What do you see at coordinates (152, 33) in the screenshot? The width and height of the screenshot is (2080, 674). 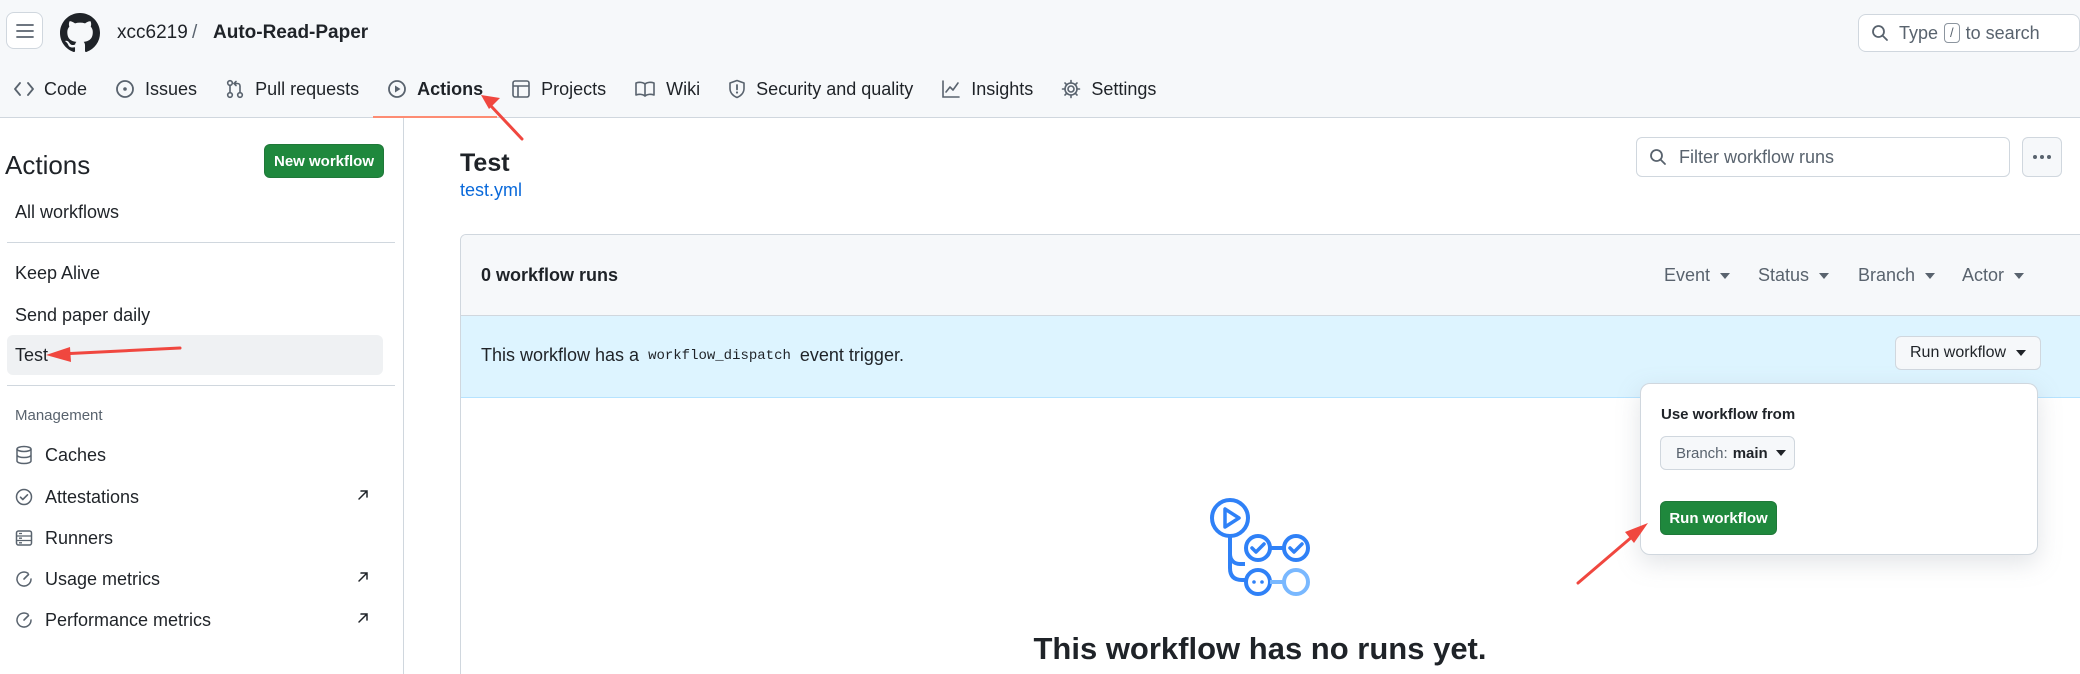 I see `breadcrumb-owner: xcc6219` at bounding box center [152, 33].